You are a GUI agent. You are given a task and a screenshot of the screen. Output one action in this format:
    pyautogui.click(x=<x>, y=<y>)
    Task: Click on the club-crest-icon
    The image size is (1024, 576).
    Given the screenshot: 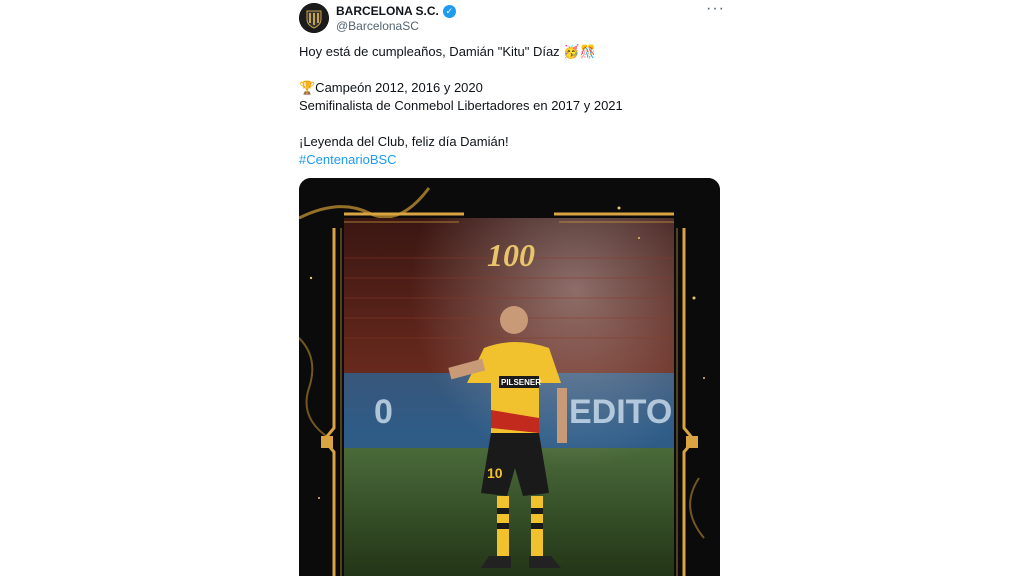 What is the action you would take?
    pyautogui.click(x=314, y=18)
    